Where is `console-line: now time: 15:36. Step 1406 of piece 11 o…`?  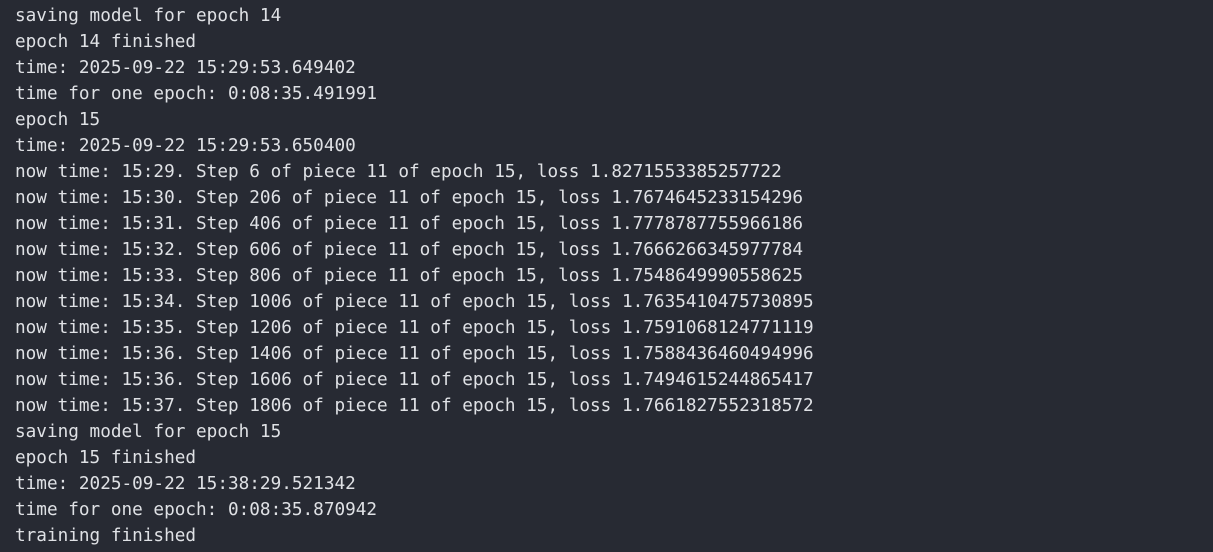 console-line: now time: 15:36. Step 1406 of piece 11 o… is located at coordinates (414, 354).